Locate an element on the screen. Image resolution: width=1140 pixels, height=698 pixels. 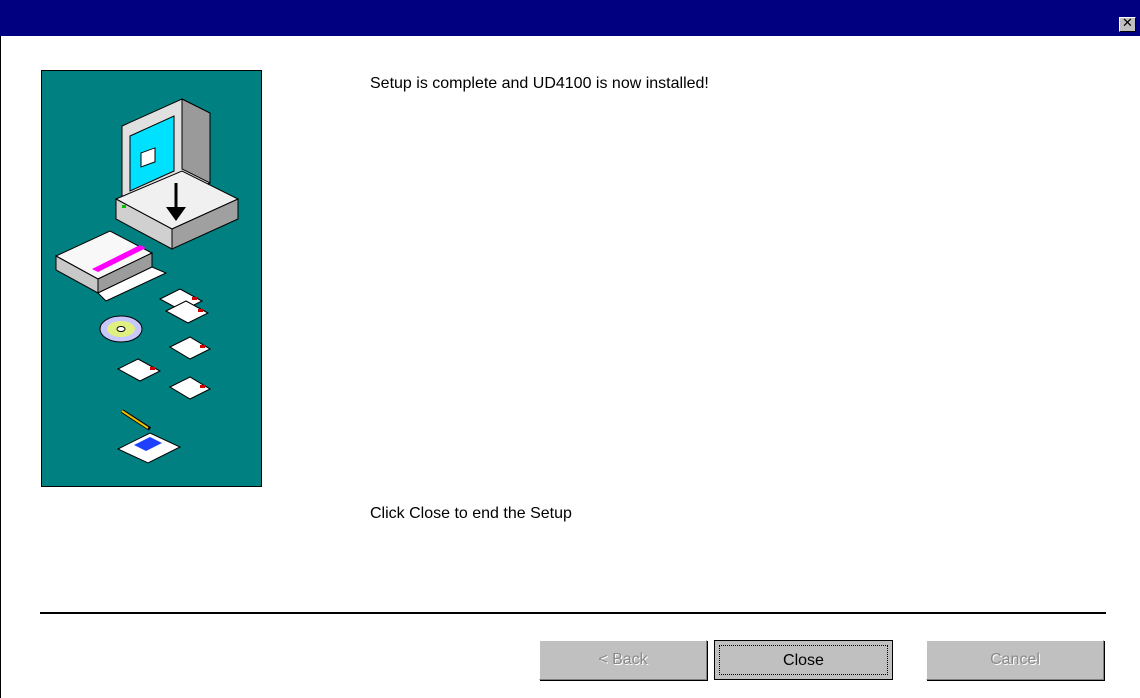
notepad-icon is located at coordinates (149, 448).